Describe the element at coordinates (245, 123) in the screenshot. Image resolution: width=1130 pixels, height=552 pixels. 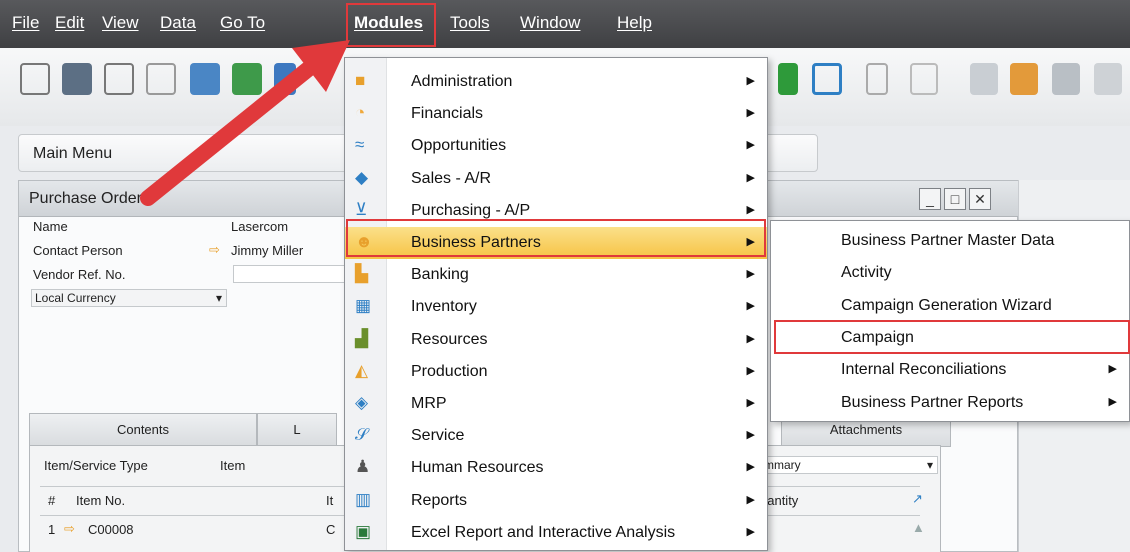
I see `callout-arrow-icon` at that location.